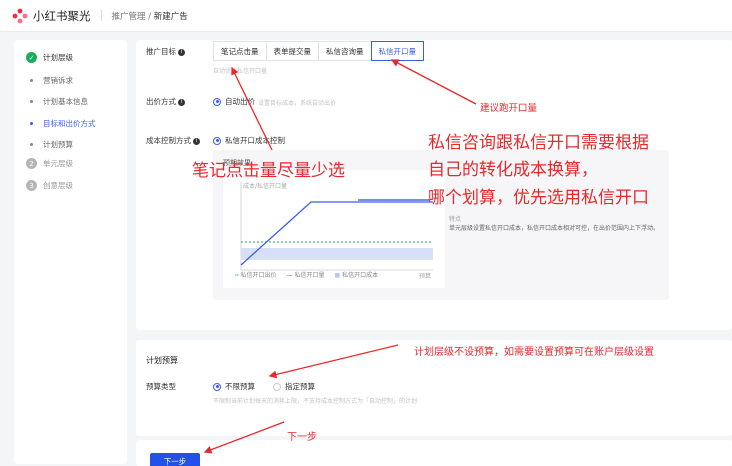  I want to click on annotation-conversion-line2: 自己的转化成本换算，, so click(513, 170).